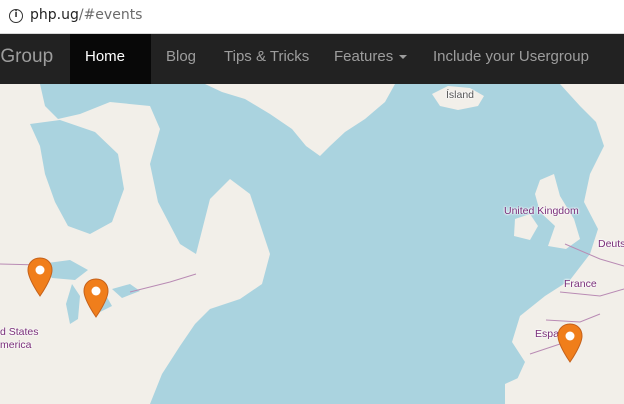 This screenshot has width=624, height=404. I want to click on nav-include-label: Include your Usergroup, so click(511, 56).